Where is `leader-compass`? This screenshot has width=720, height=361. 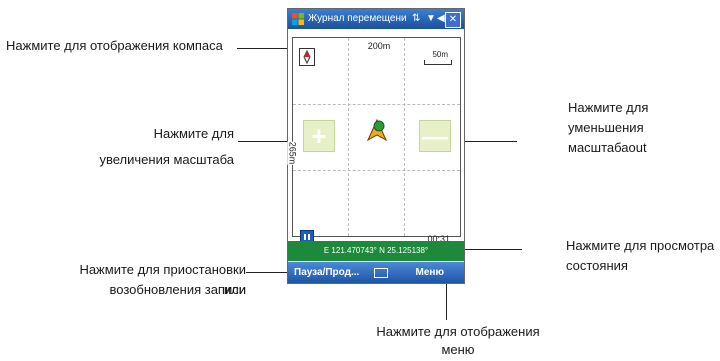 leader-compass is located at coordinates (263, 48).